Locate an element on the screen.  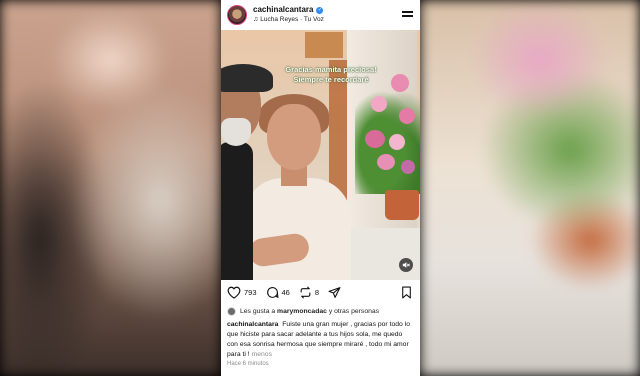
share-icon is located at coordinates (334, 292).